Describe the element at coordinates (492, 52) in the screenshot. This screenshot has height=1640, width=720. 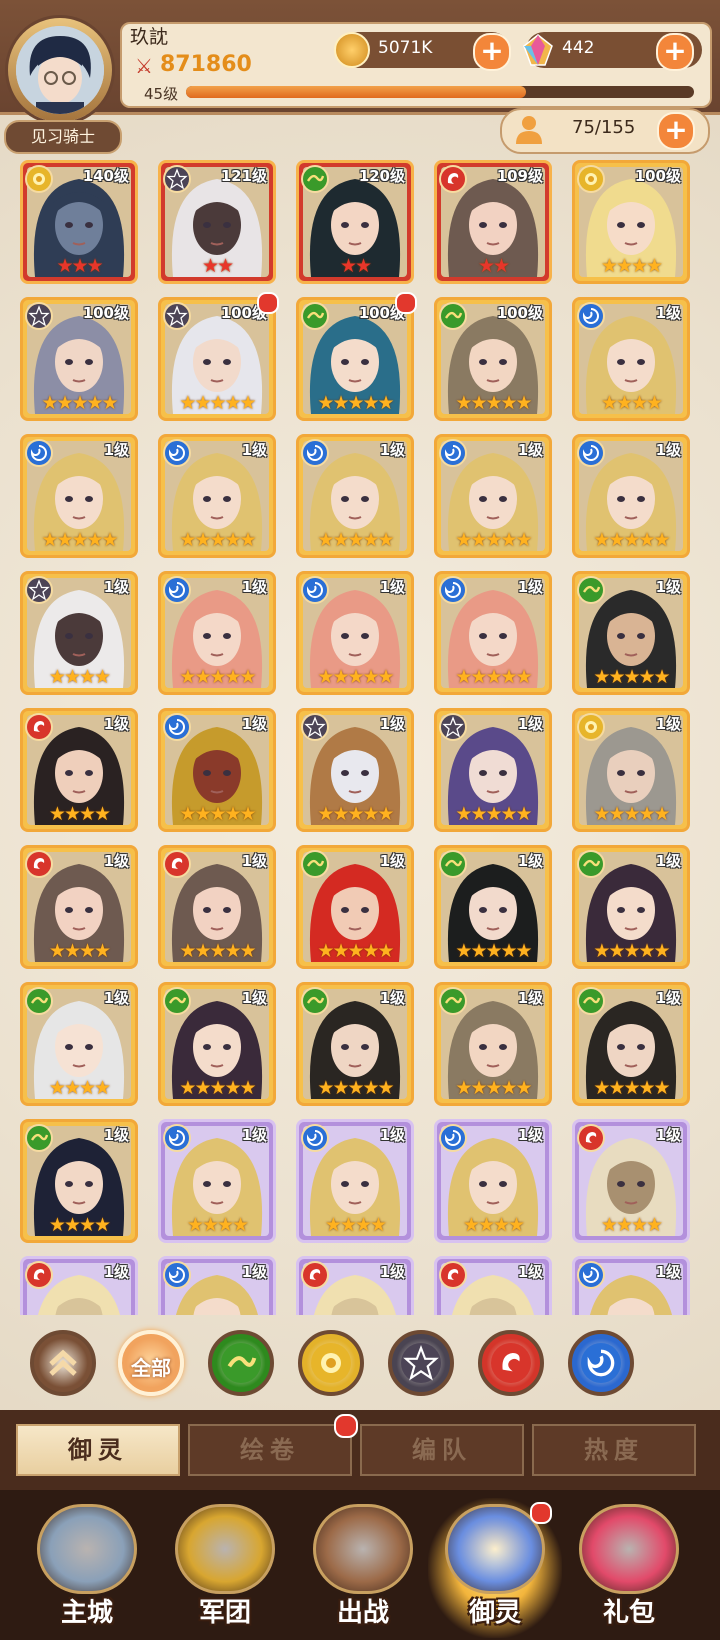
I see `add-coins-button: +` at that location.